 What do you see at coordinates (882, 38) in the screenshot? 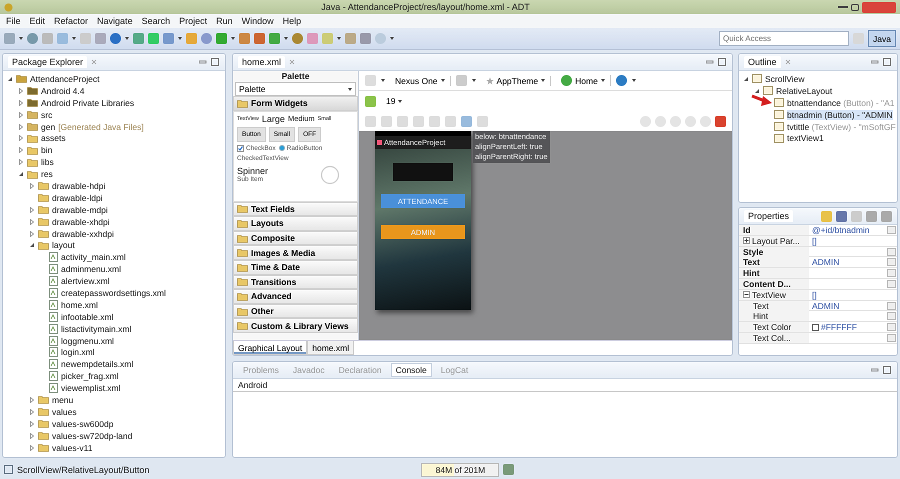
I see `perspective-button: Java` at bounding box center [882, 38].